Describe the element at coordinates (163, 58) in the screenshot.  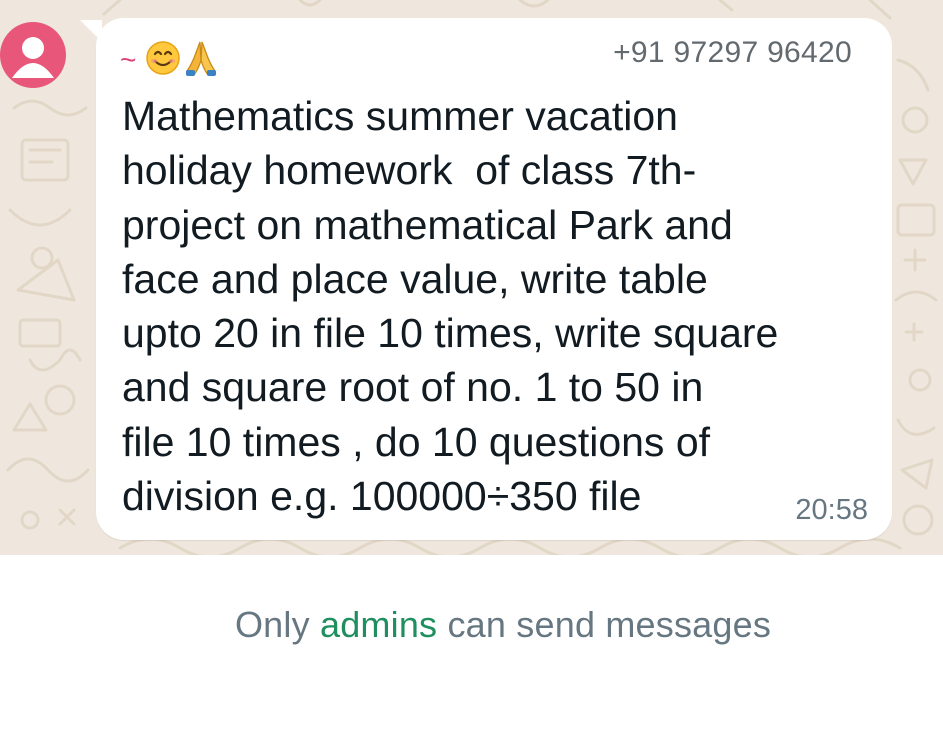
I see `smiling-face-emoji-icon` at that location.